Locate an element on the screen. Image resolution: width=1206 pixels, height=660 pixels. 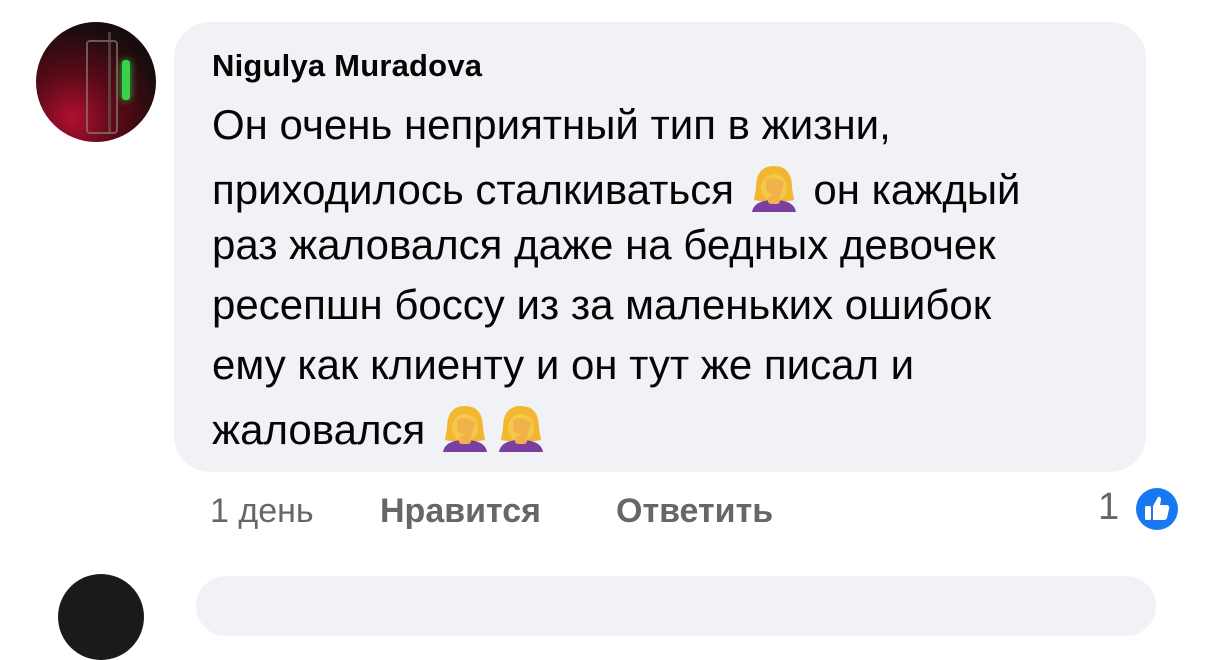
reaction-count: 1 is located at coordinates (1108, 507).